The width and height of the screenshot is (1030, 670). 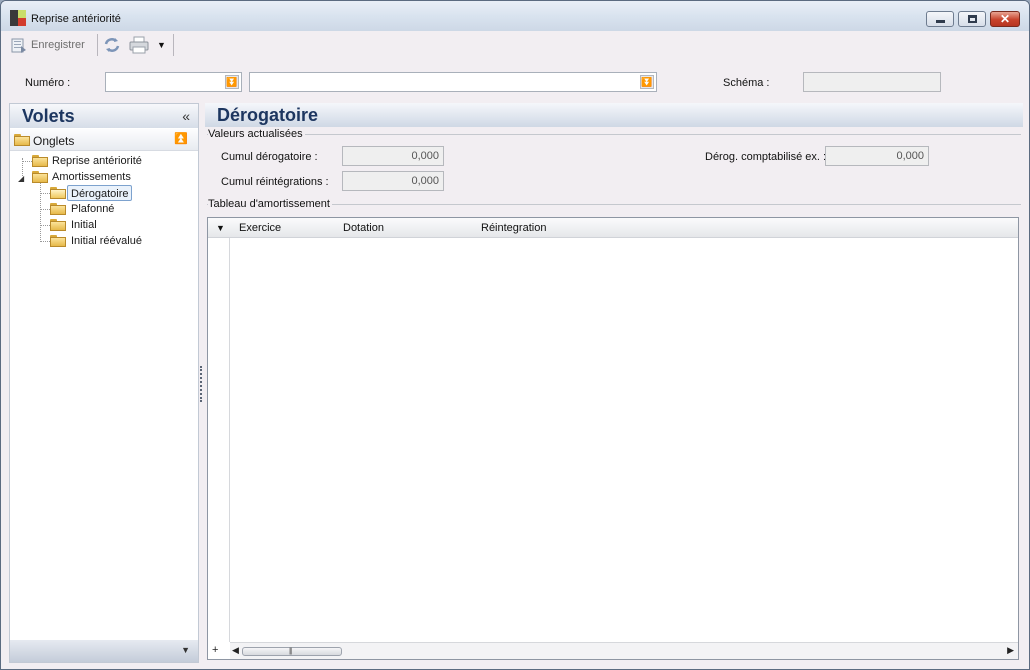 I want to click on values-group-label: Valeurs actualisées, so click(x=256, y=134).